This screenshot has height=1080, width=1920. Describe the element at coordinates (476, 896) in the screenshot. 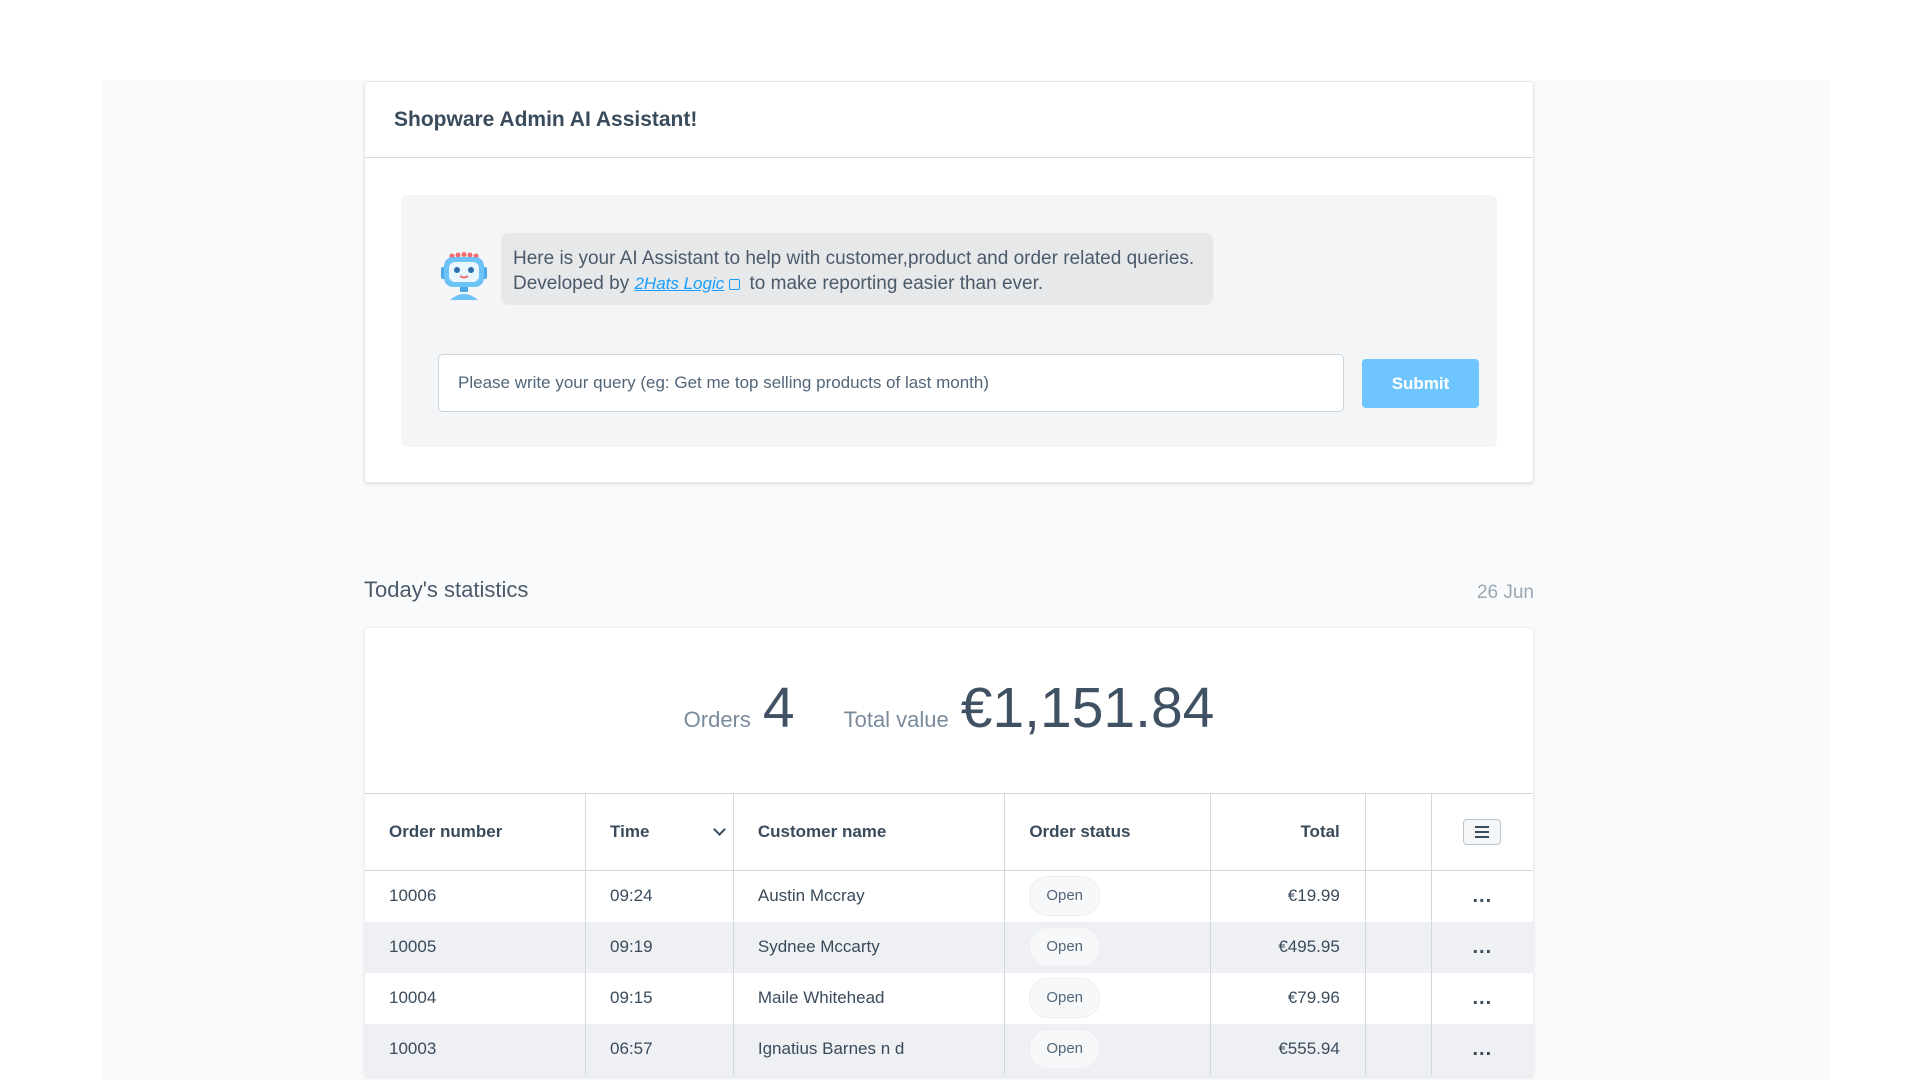

I see `cell-order-number: 10006` at that location.